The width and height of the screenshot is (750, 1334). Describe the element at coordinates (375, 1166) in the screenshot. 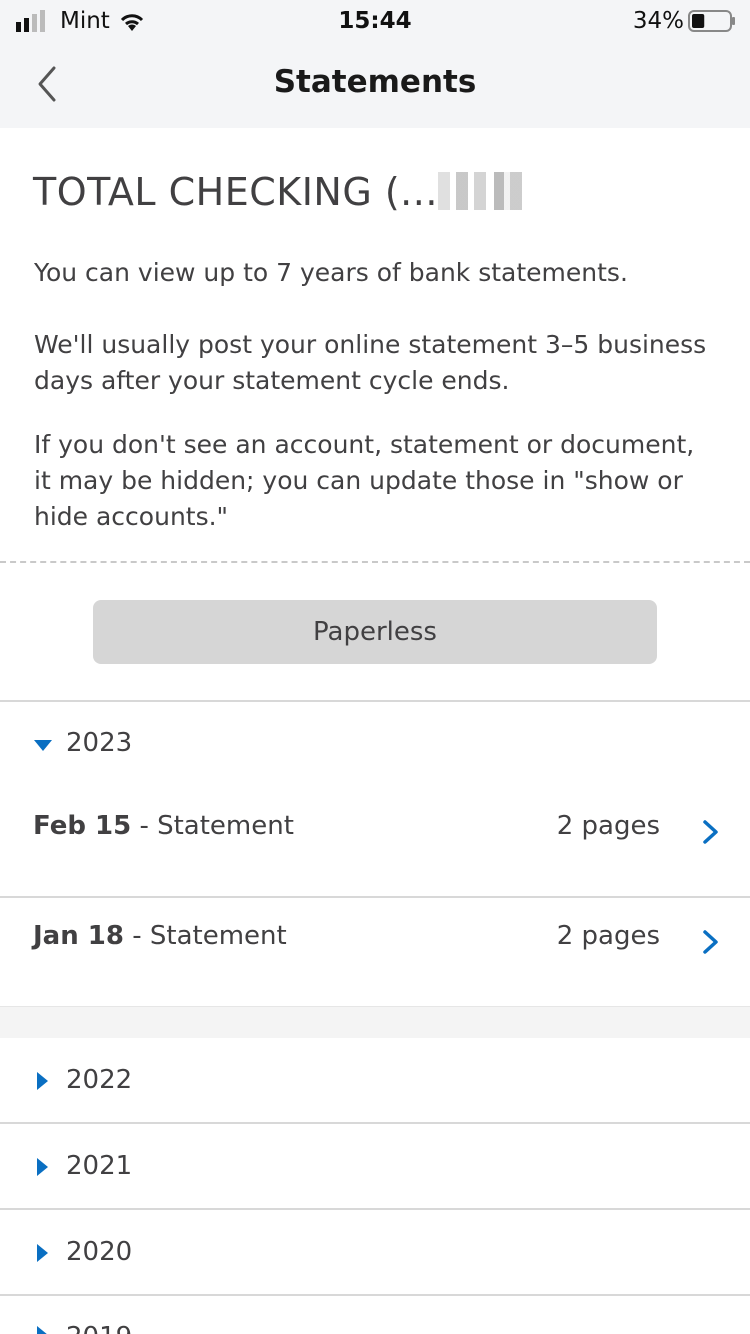

I see `year-toggle-2021: 2021` at that location.